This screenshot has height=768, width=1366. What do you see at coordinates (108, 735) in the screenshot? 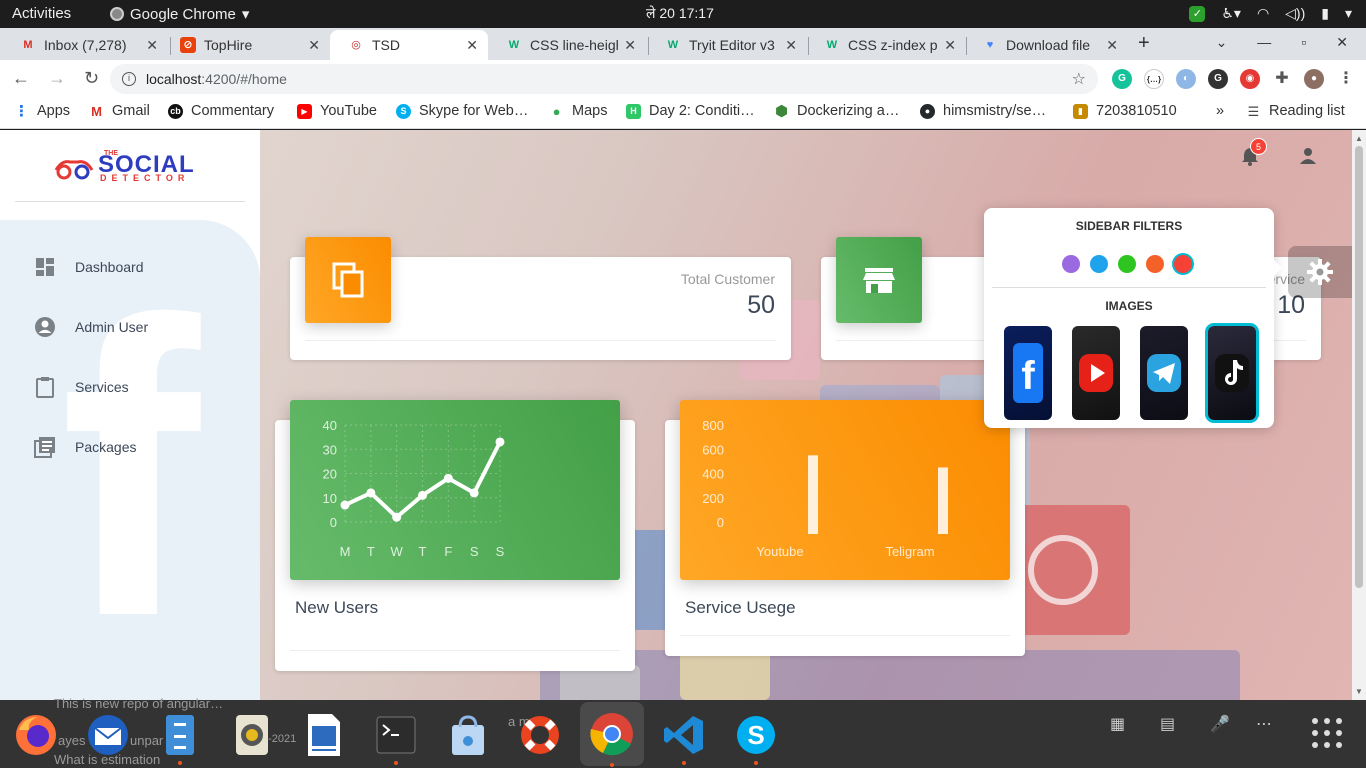
I see `dock-thunderbird` at bounding box center [108, 735].